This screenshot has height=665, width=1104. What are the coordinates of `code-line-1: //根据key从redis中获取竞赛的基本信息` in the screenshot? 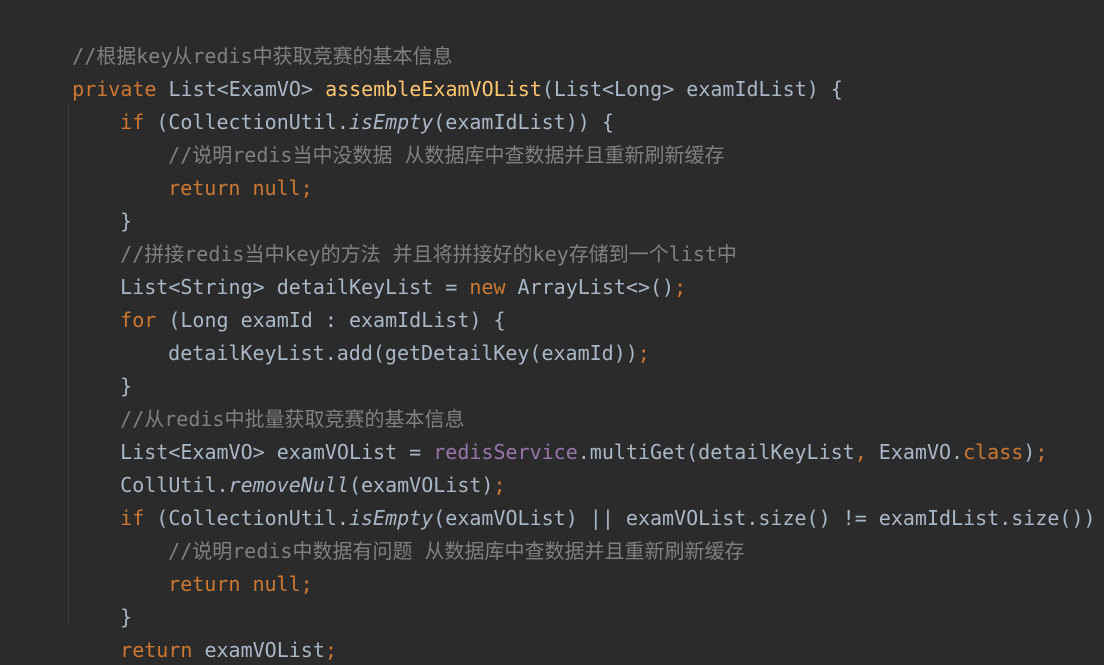 It's located at (238, 37).